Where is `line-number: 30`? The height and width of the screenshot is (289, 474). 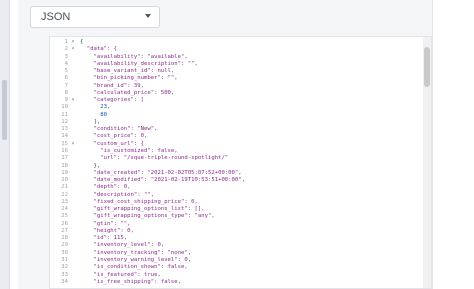
line-number: 30 is located at coordinates (64, 252).